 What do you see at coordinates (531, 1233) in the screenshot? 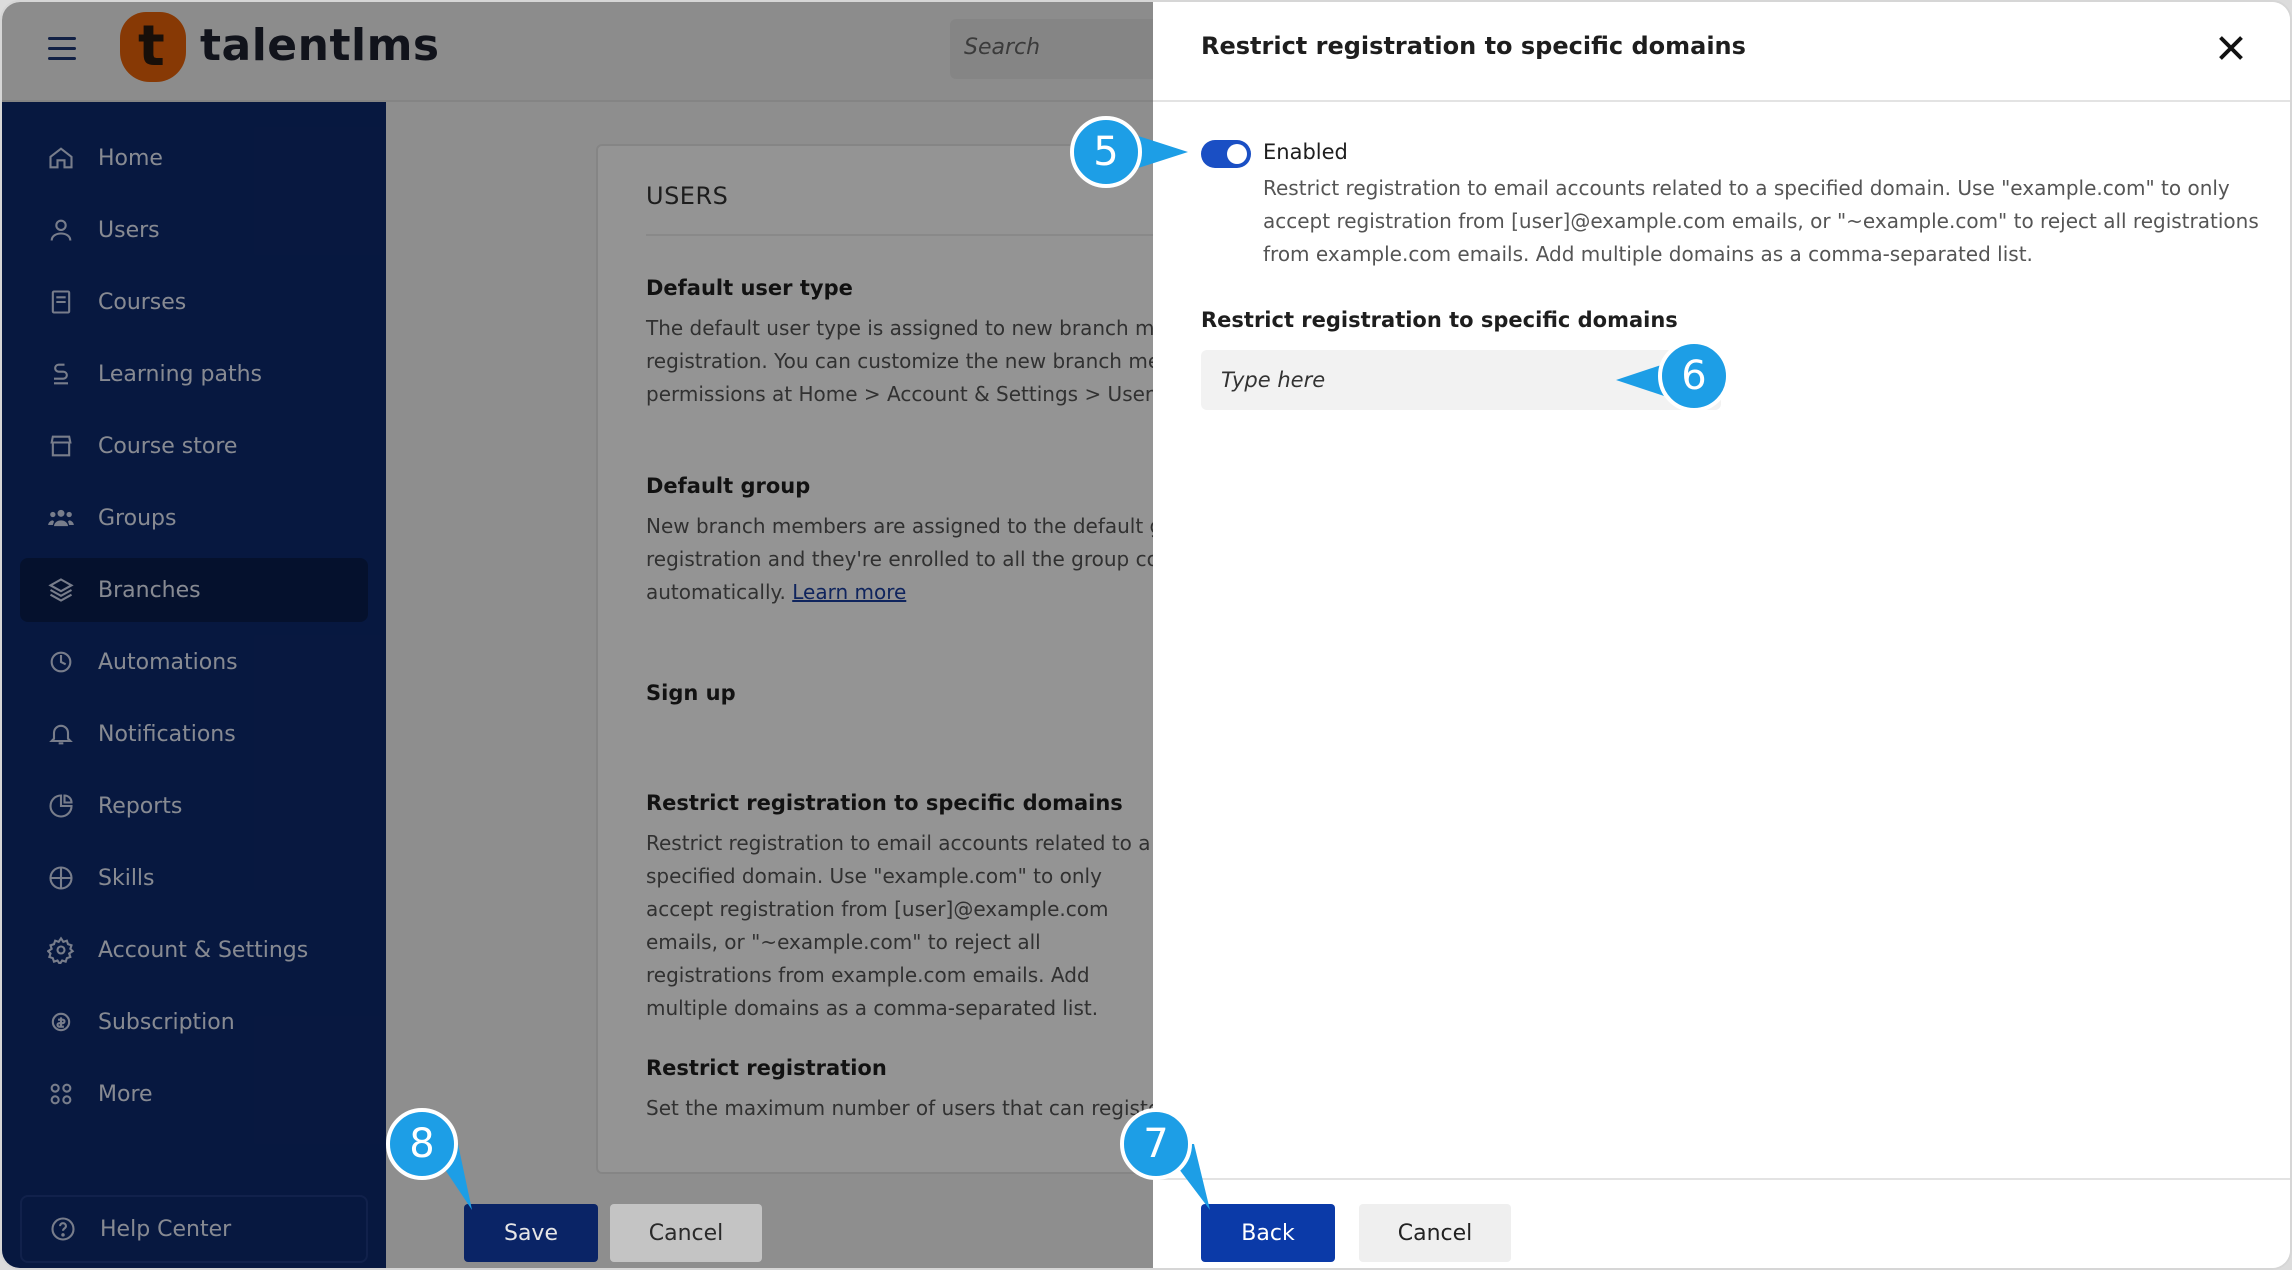
I see `save-button: Save` at bounding box center [531, 1233].